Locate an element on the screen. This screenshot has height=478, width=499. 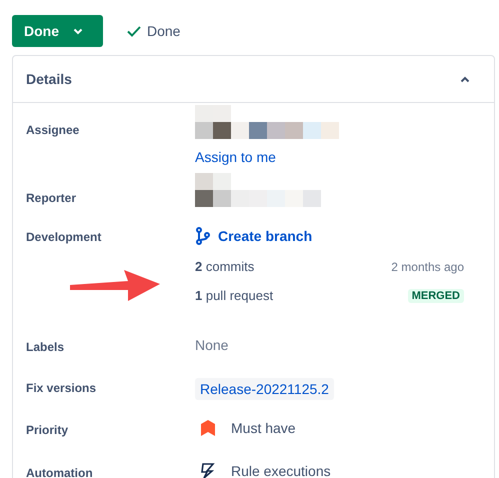
field-label: Fix versions is located at coordinates (62, 387).